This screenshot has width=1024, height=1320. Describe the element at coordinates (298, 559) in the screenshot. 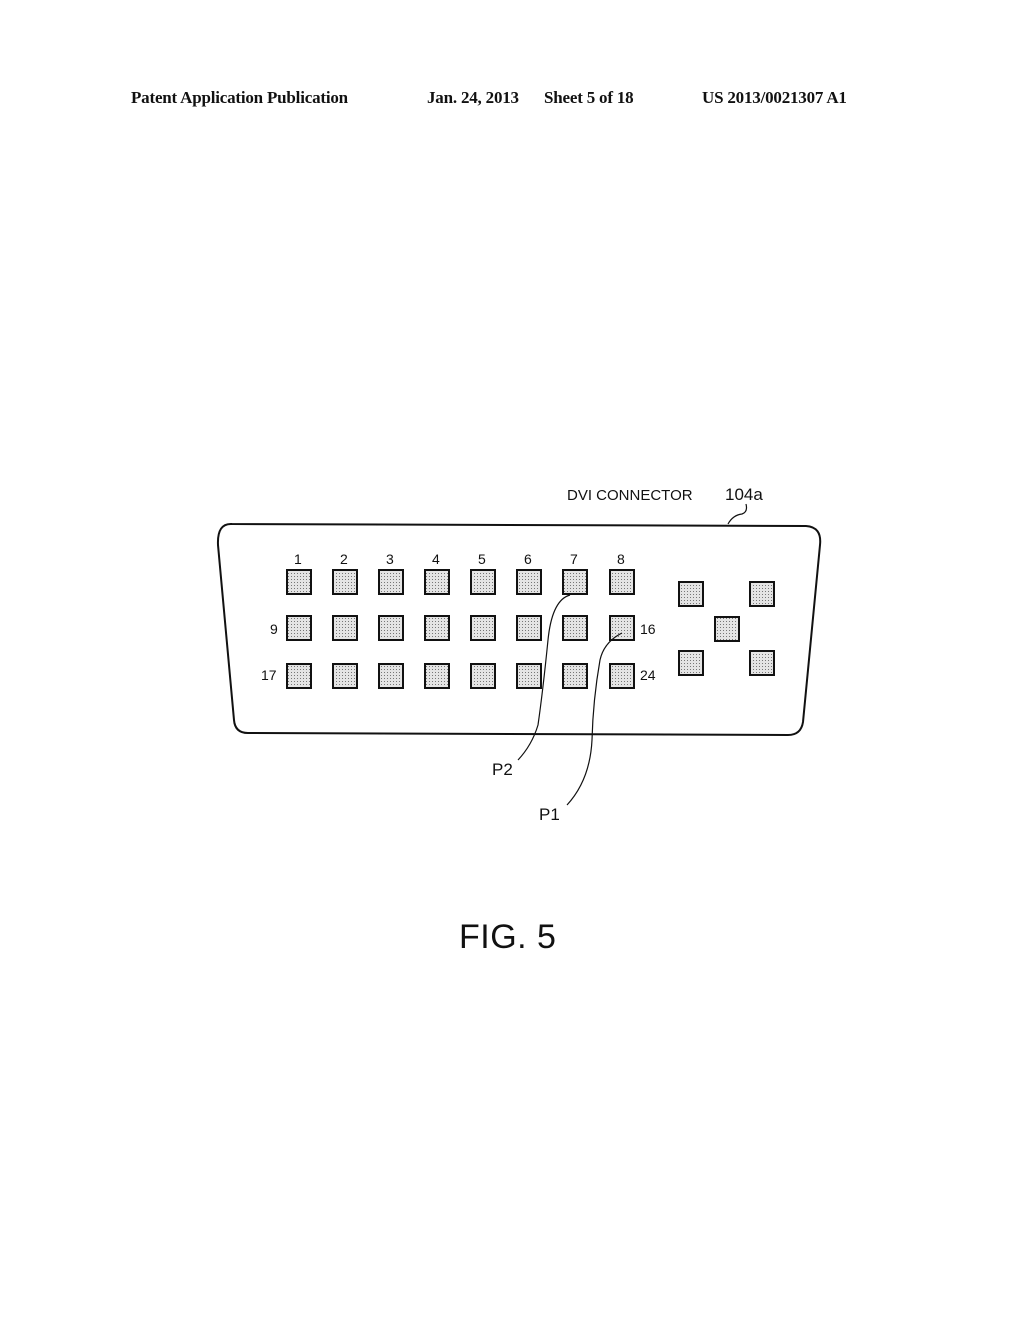

I see `pin-number-1: 1` at that location.